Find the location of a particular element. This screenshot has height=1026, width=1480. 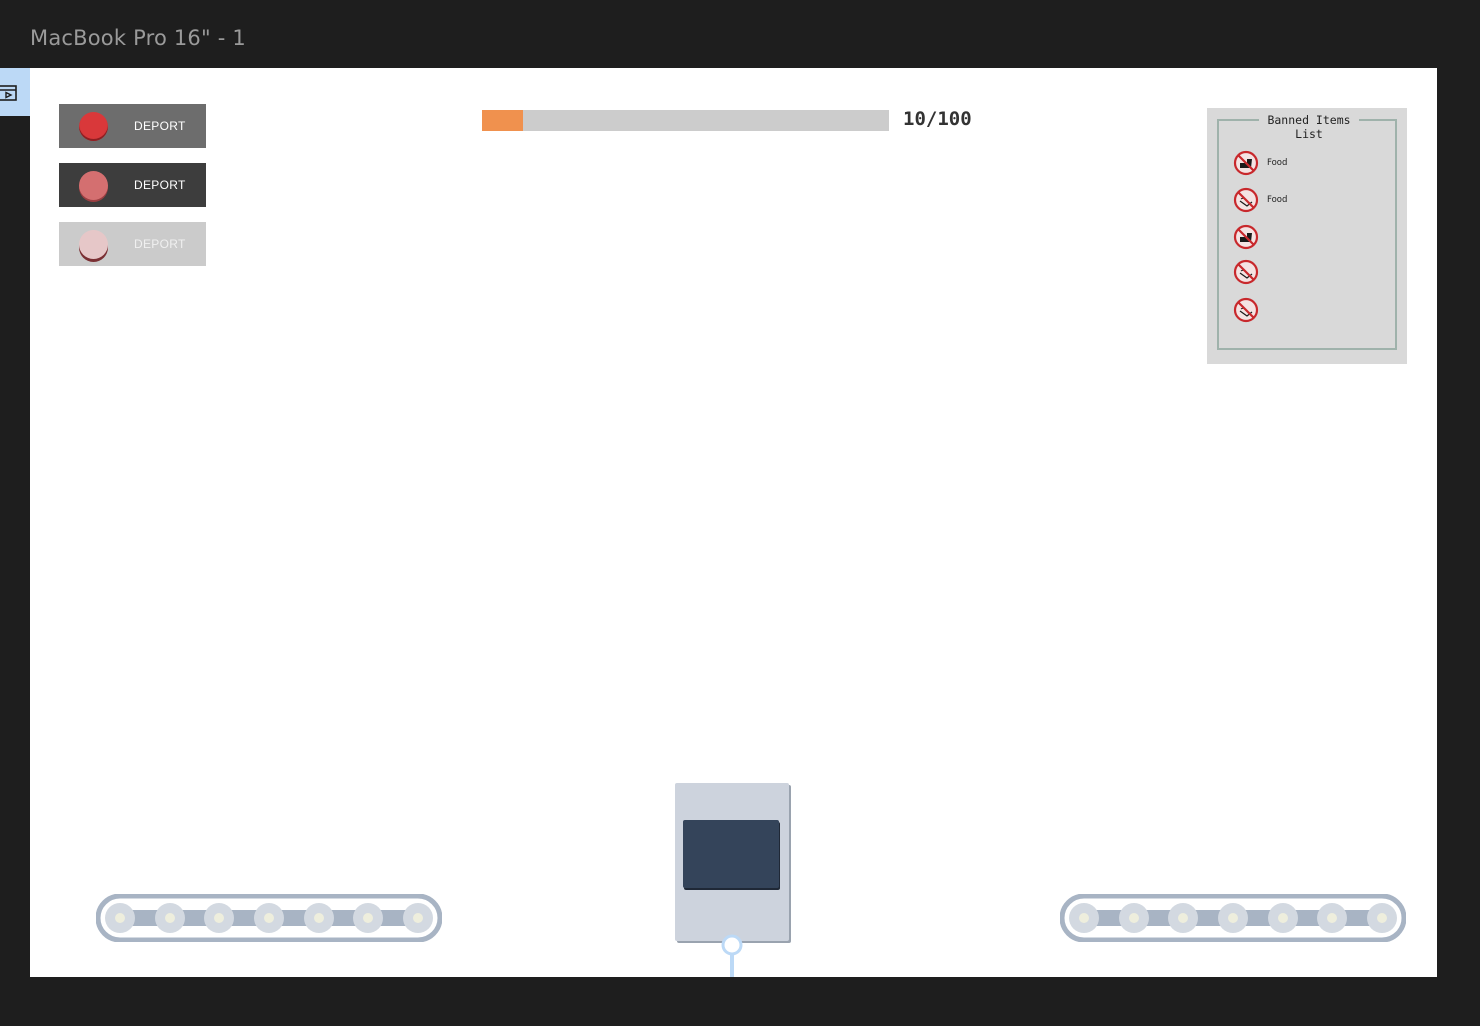

deport-button-disabled: DEPORT is located at coordinates (132, 244).